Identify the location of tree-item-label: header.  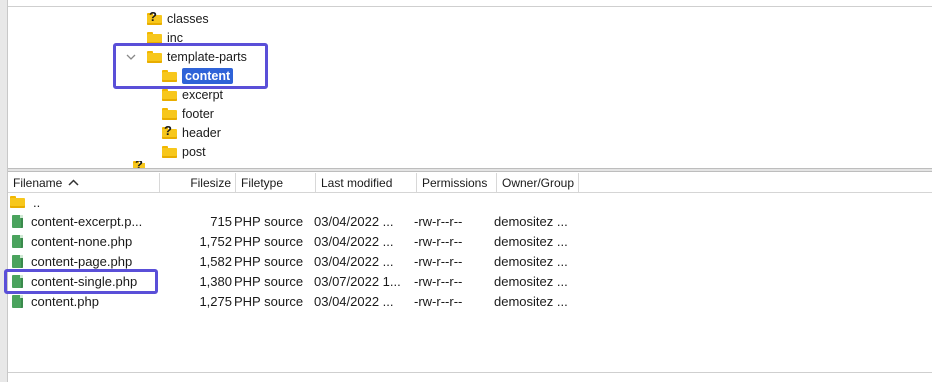
(201, 132).